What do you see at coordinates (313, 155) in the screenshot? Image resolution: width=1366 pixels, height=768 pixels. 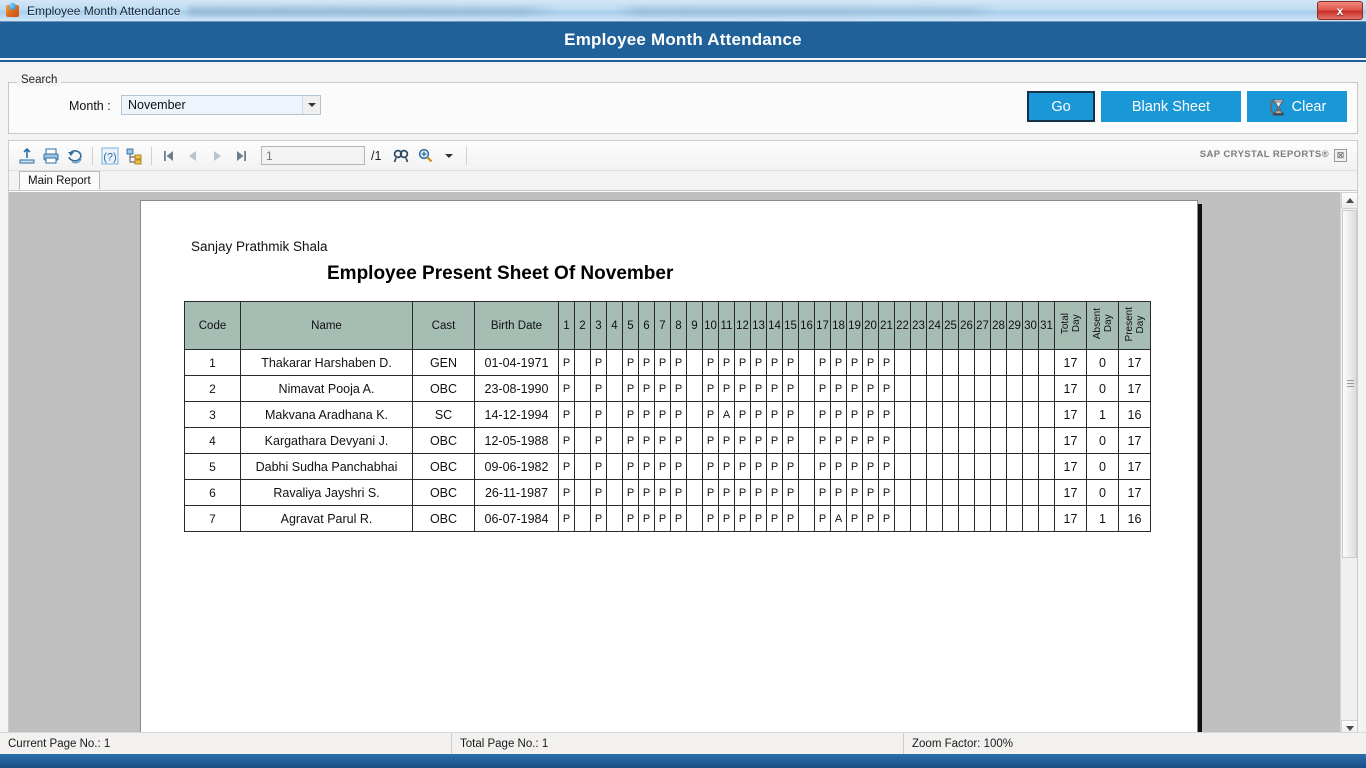 I see `page-number-input` at bounding box center [313, 155].